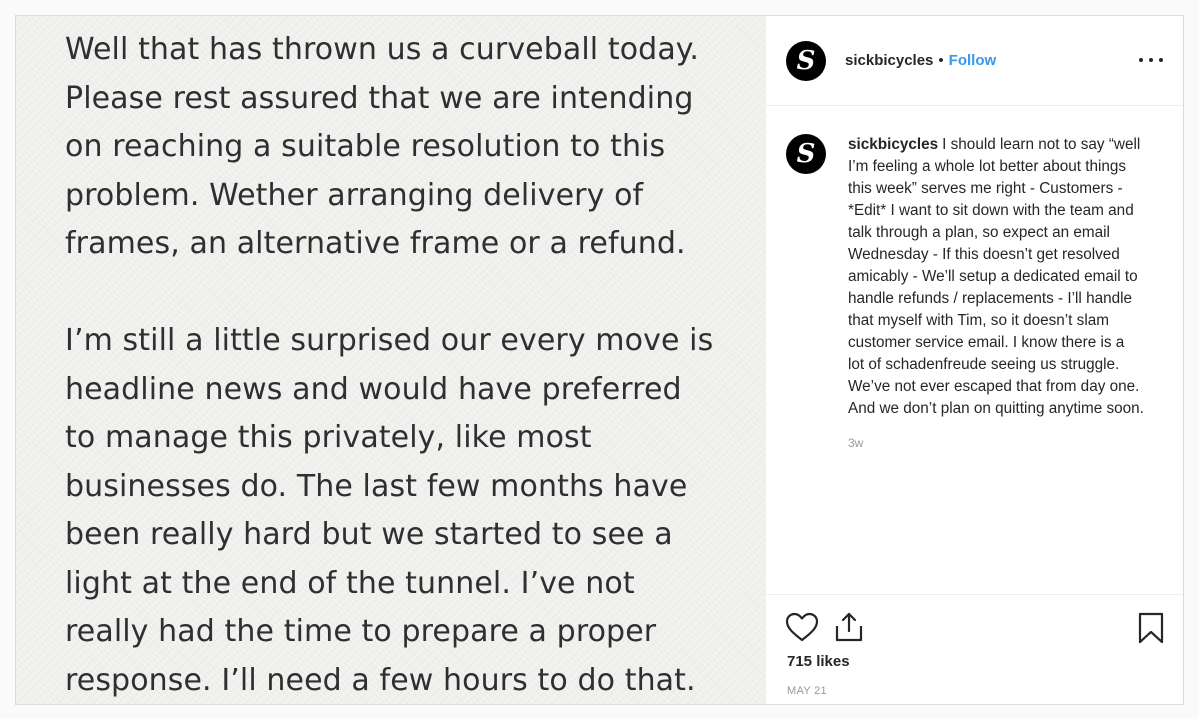 This screenshot has width=1199, height=719. I want to click on post-header: S sickbicycles • Follow, so click(974, 61).